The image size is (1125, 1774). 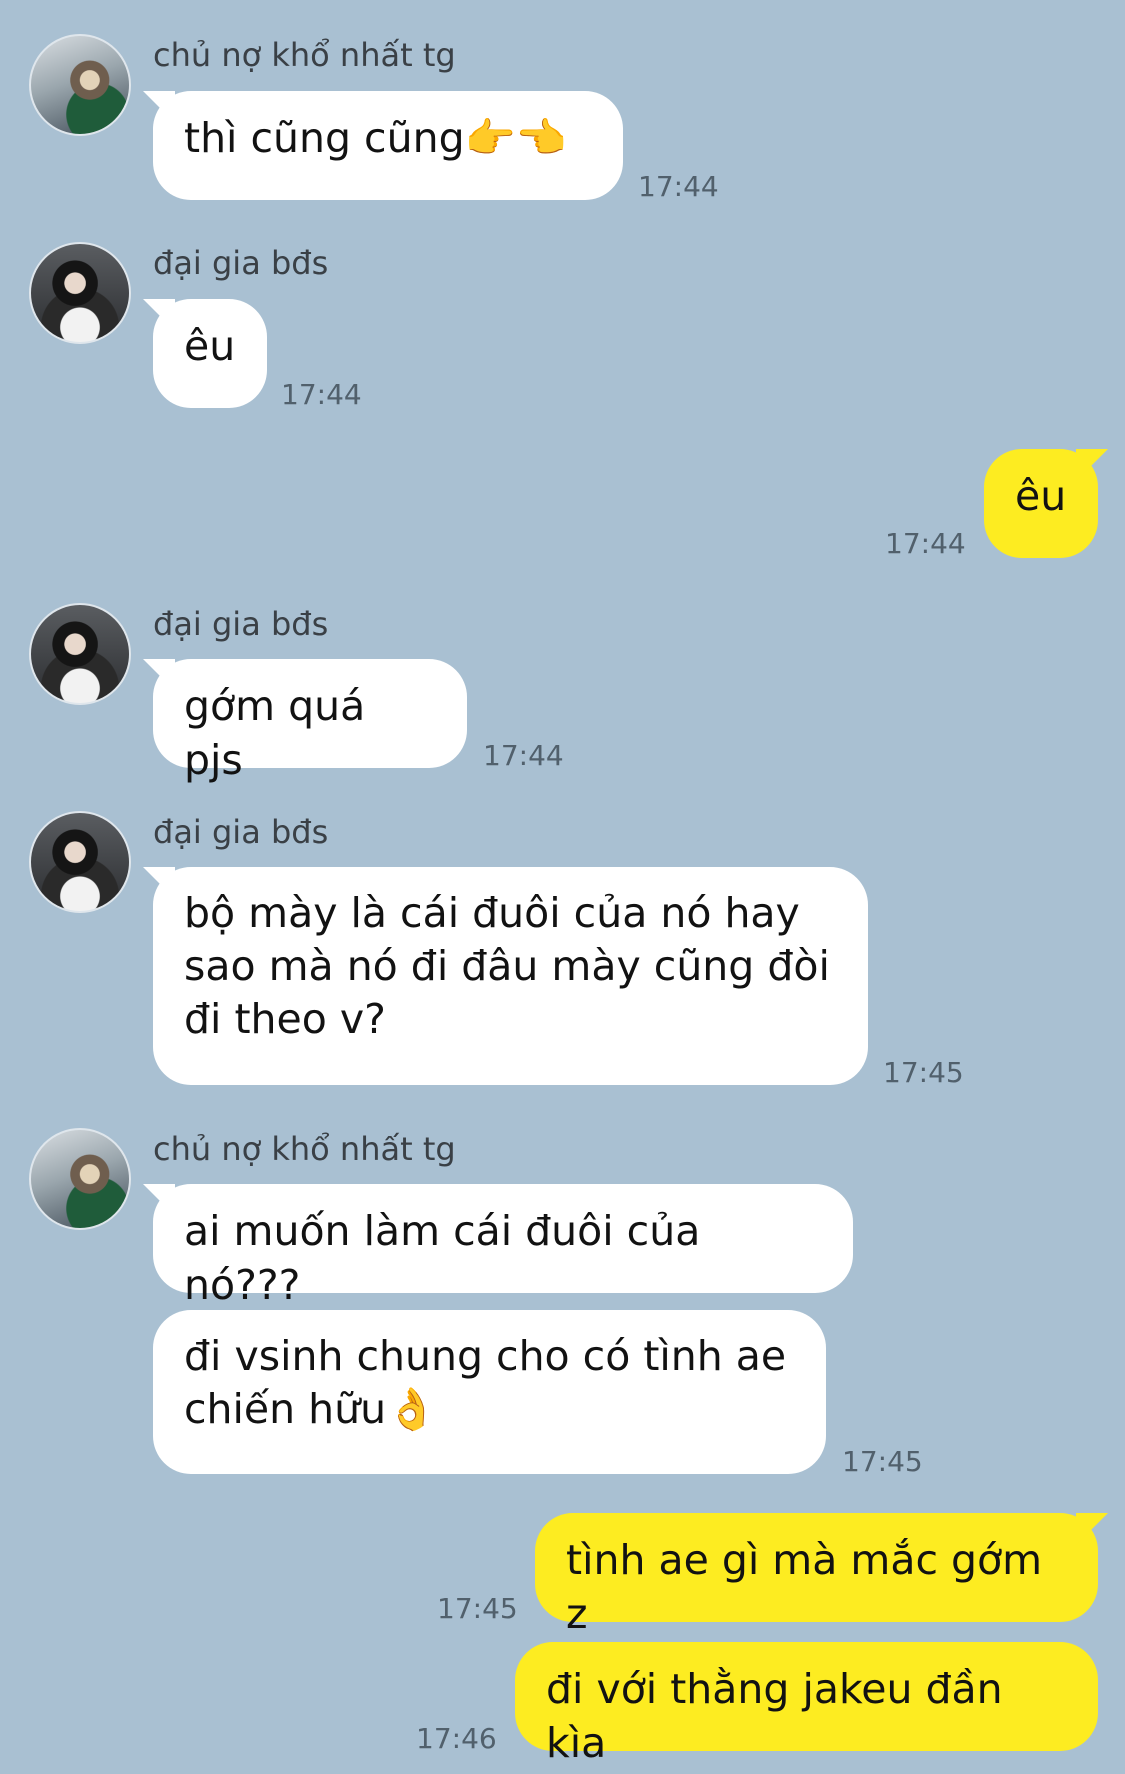 What do you see at coordinates (503, 1246) in the screenshot?
I see `message-bubble: ai muốn làm cái đuôi của nó???` at bounding box center [503, 1246].